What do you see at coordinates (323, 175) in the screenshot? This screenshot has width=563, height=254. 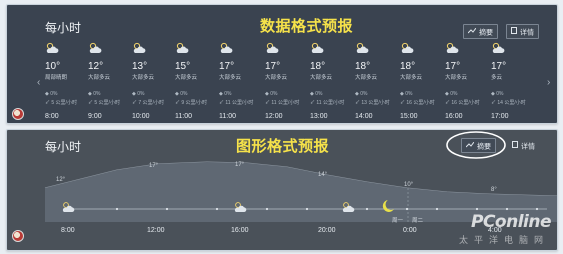 I see `temp-label: 14°` at bounding box center [323, 175].